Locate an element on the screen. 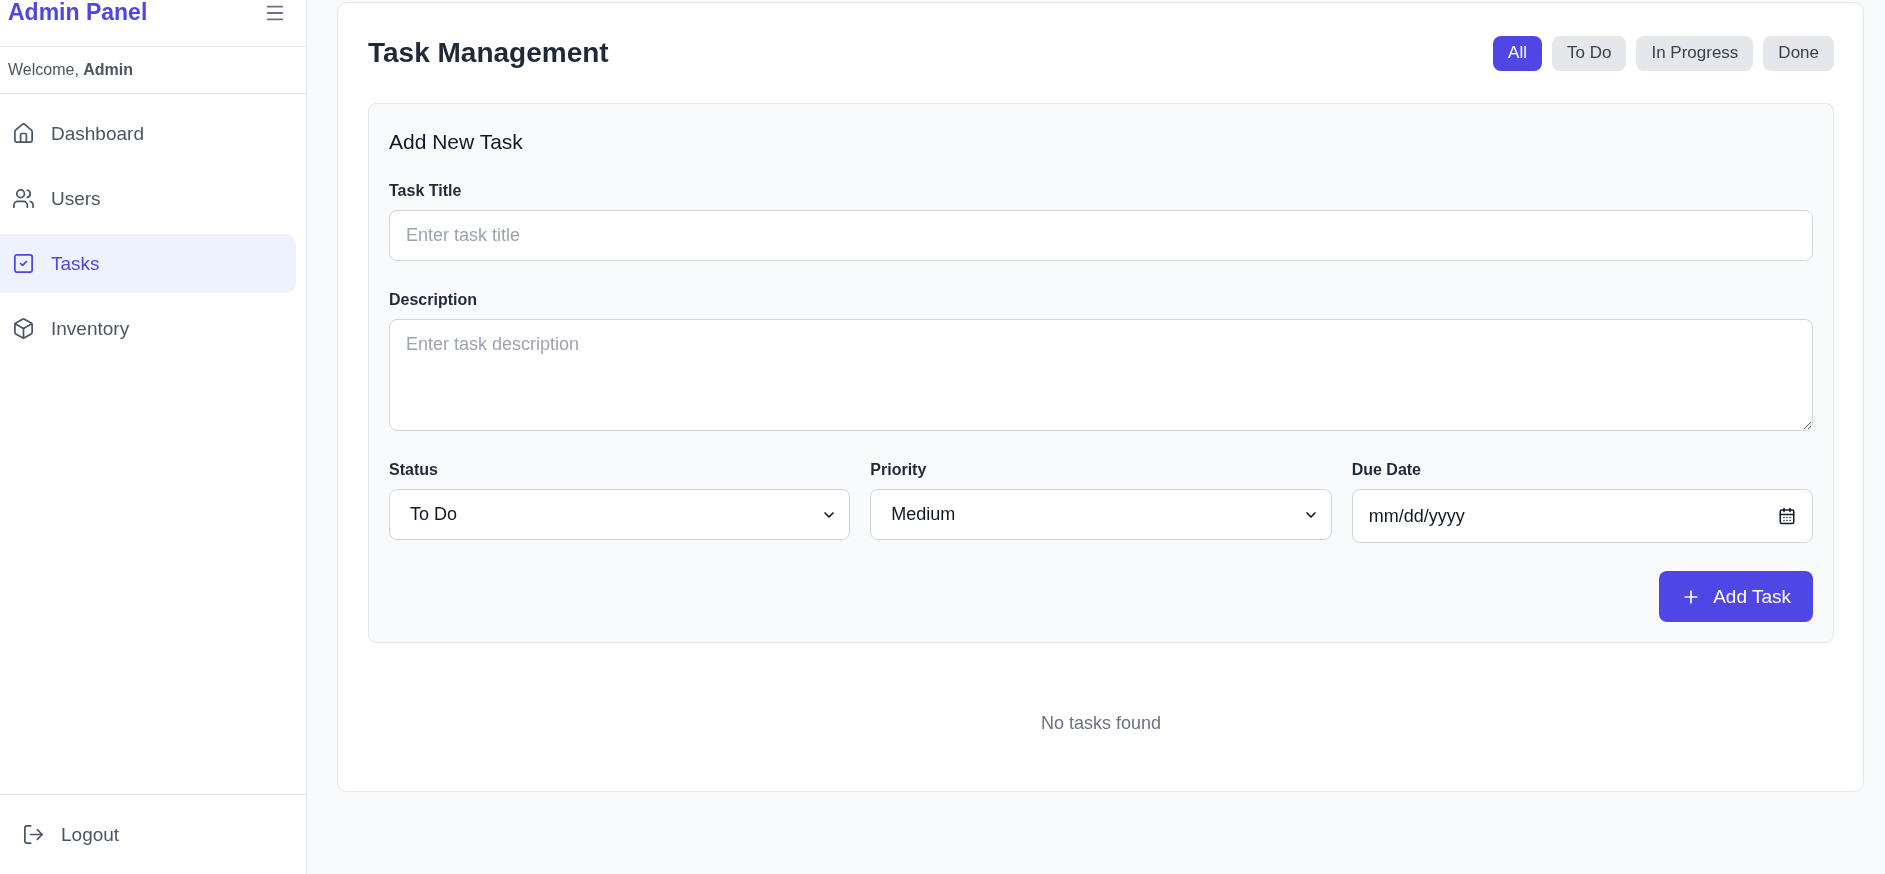  logout-icon is located at coordinates (33, 834).